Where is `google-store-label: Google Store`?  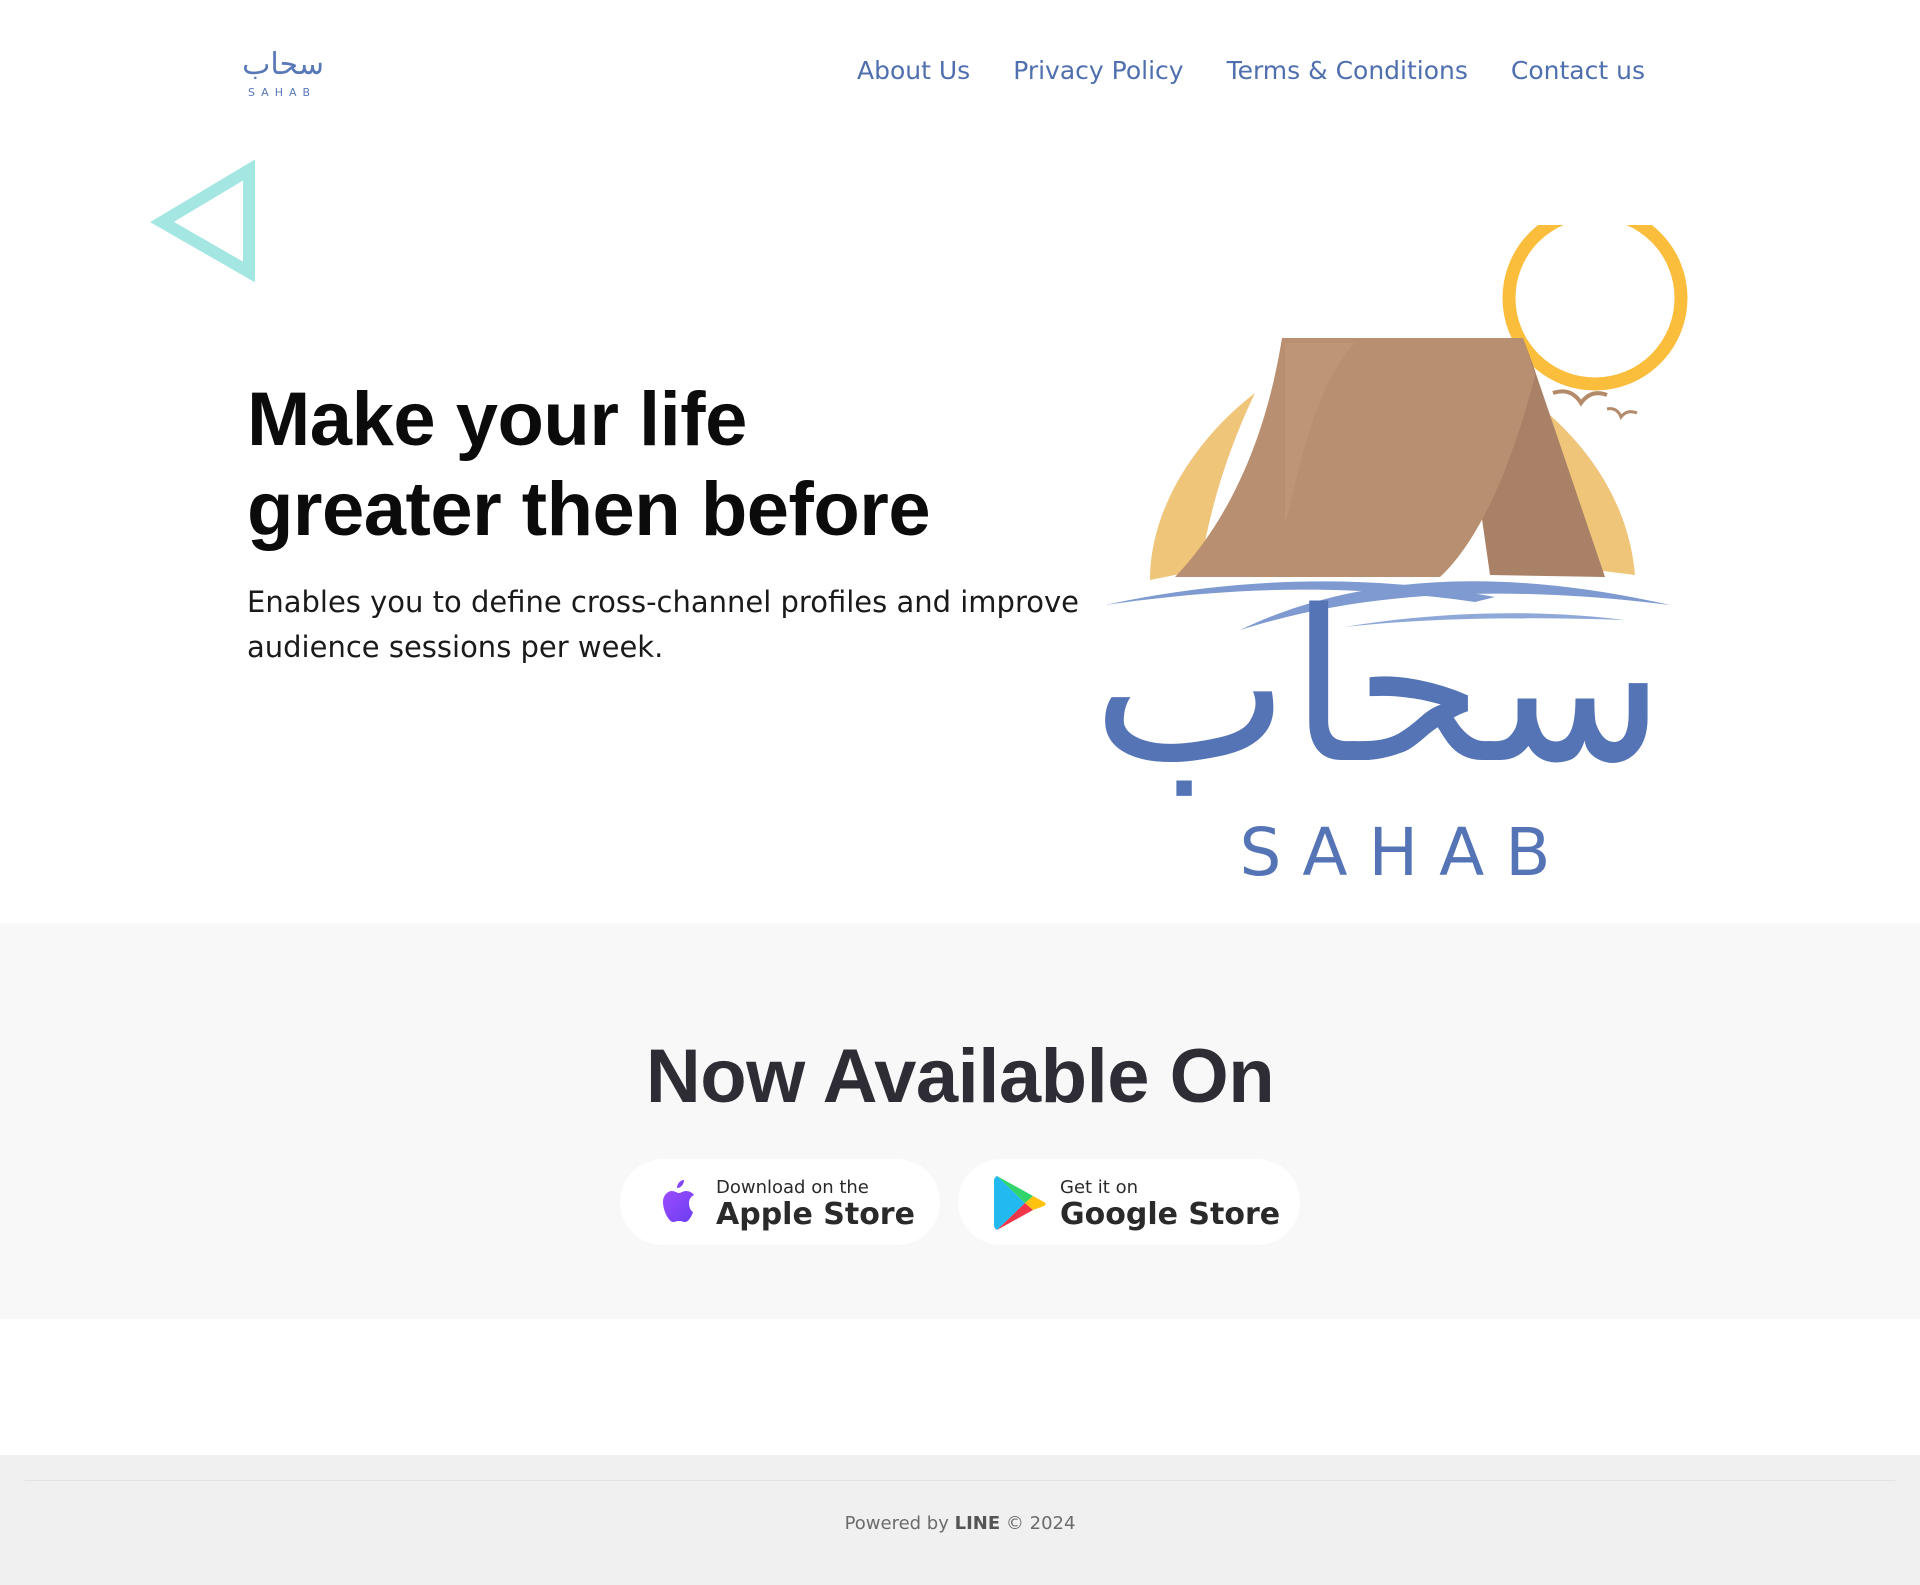 google-store-label: Google Store is located at coordinates (1170, 1214).